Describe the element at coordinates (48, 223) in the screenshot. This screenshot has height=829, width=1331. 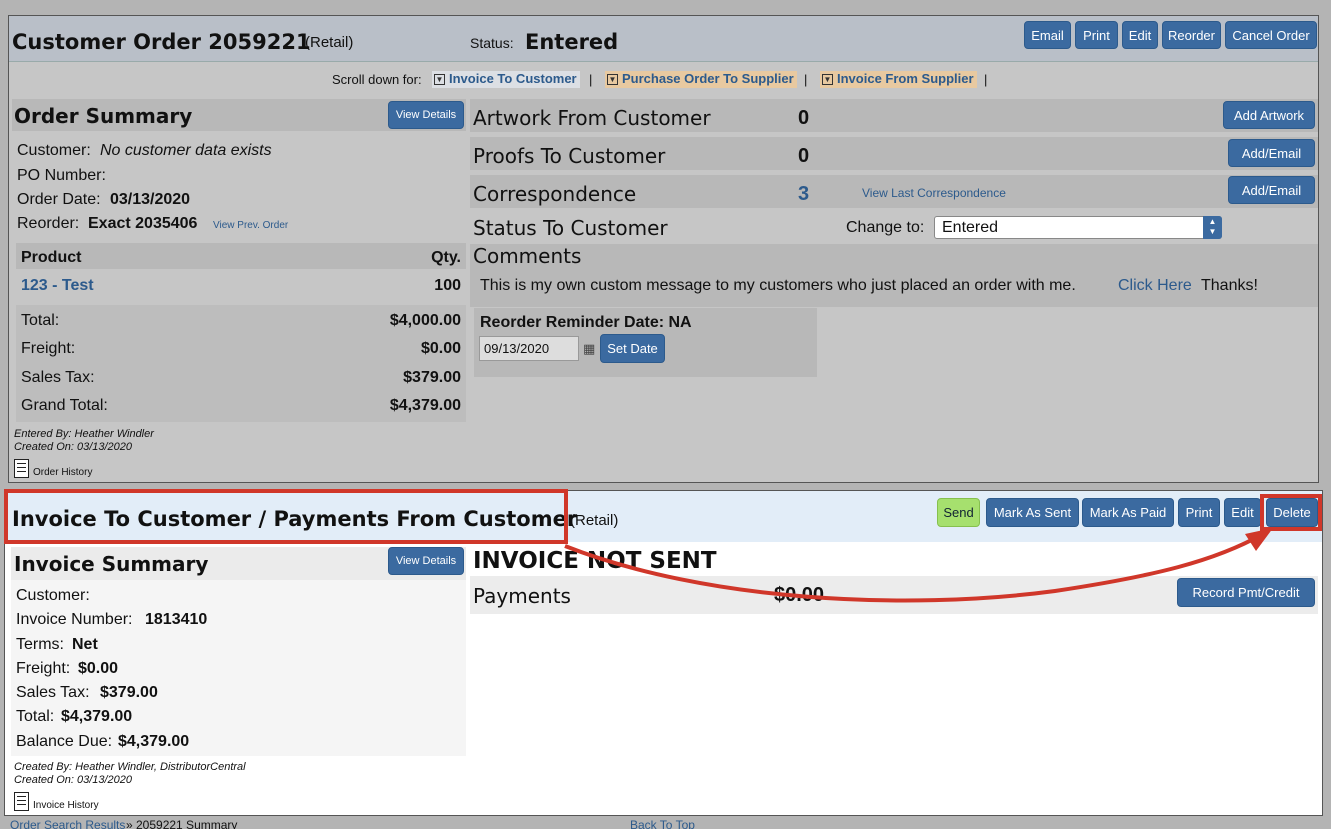
I see `reorder-label: Reorder:` at that location.